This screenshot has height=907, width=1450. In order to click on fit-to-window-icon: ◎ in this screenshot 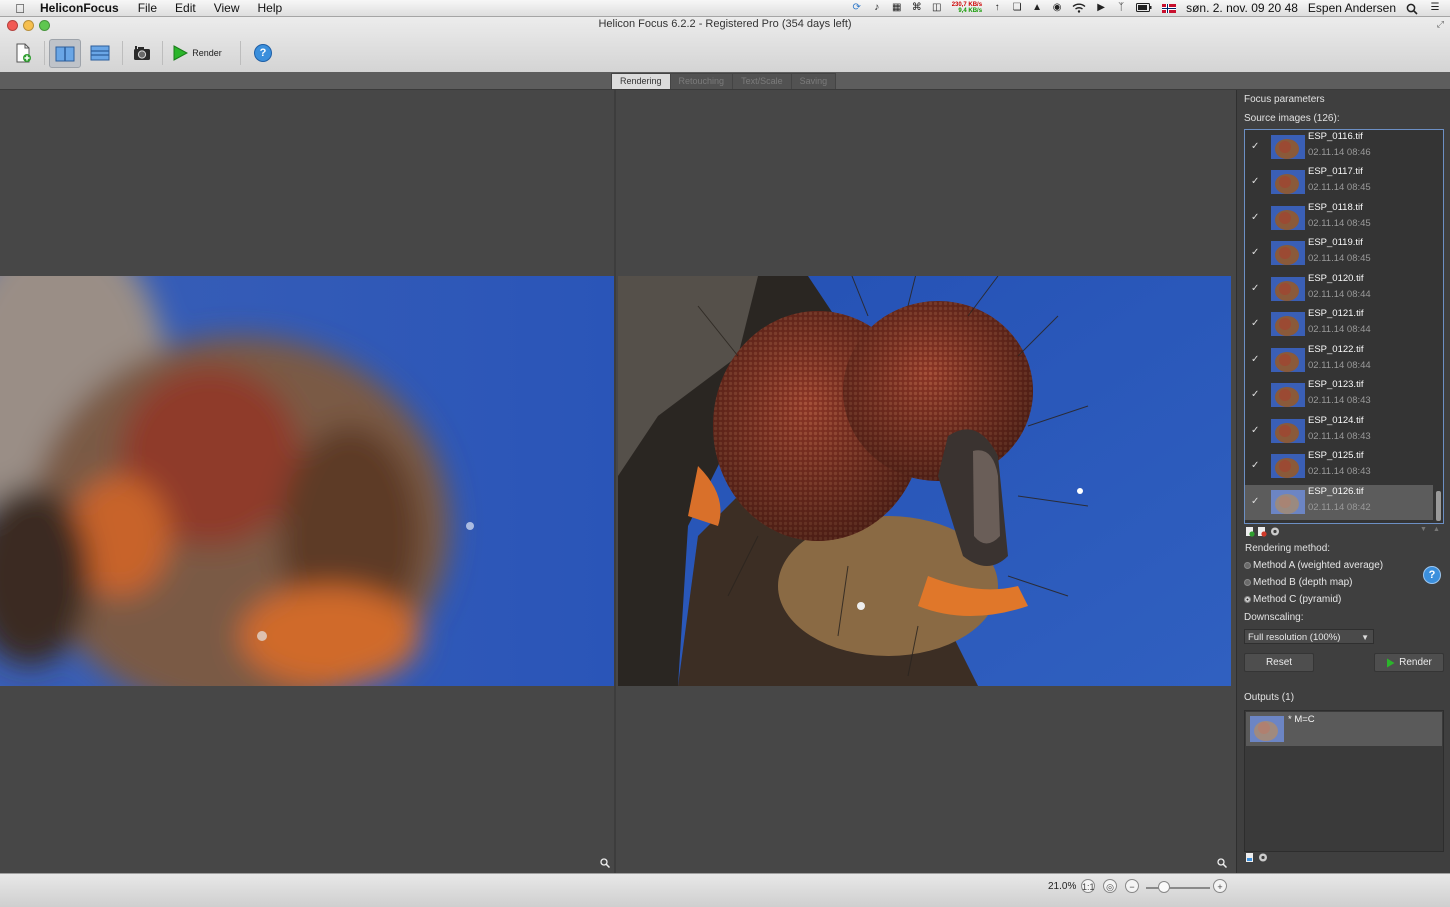, I will do `click(1110, 886)`.